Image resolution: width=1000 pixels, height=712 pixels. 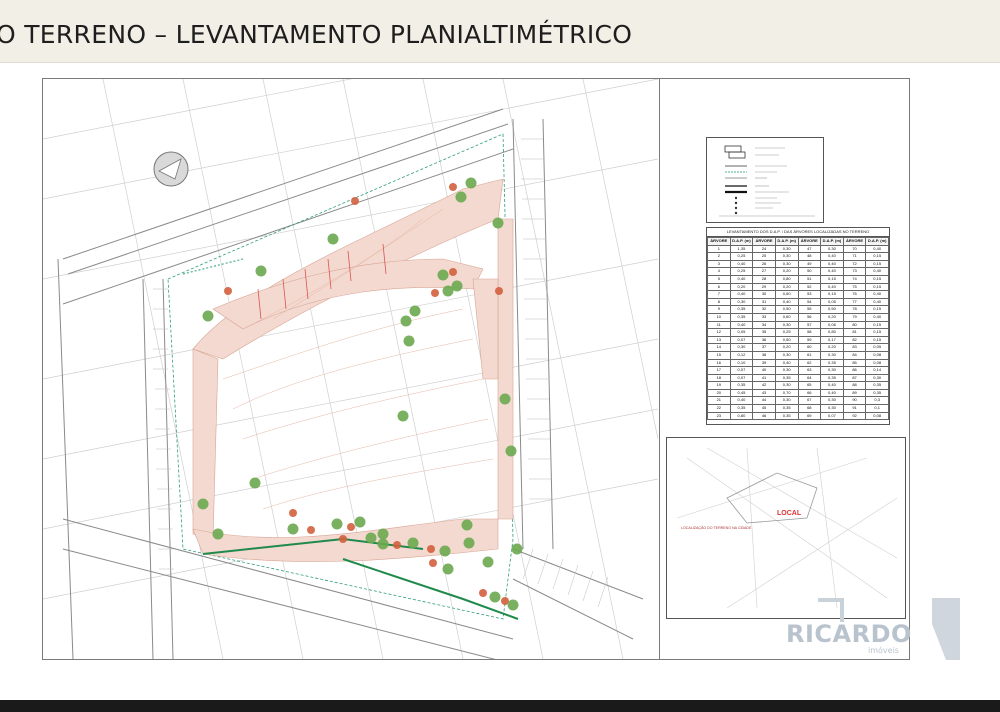 I want to click on table-row: 14 0,30 37 0,20 60 0,20 83 0,05, so click(x=798, y=347).